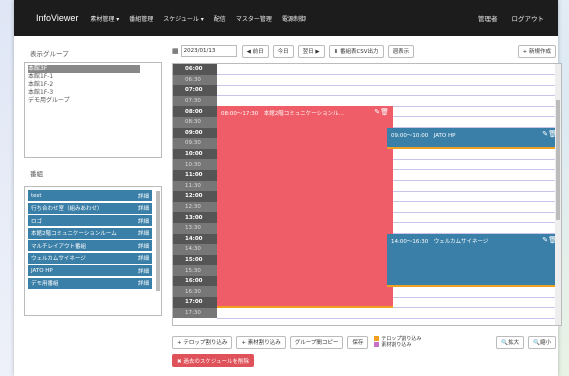 The image size is (569, 376). Describe the element at coordinates (195, 249) in the screenshot. I see `time-slot: 14:30` at that location.